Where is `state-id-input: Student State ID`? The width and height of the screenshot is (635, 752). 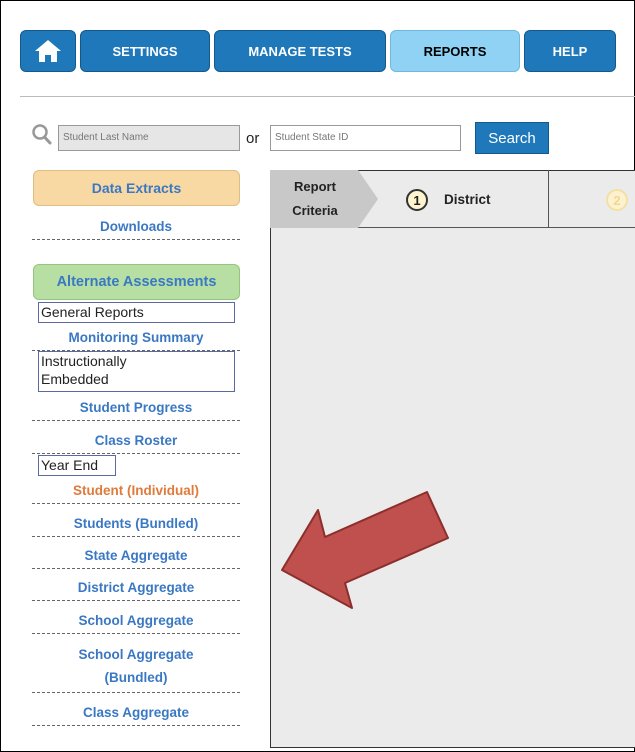
state-id-input: Student State ID is located at coordinates (365, 138).